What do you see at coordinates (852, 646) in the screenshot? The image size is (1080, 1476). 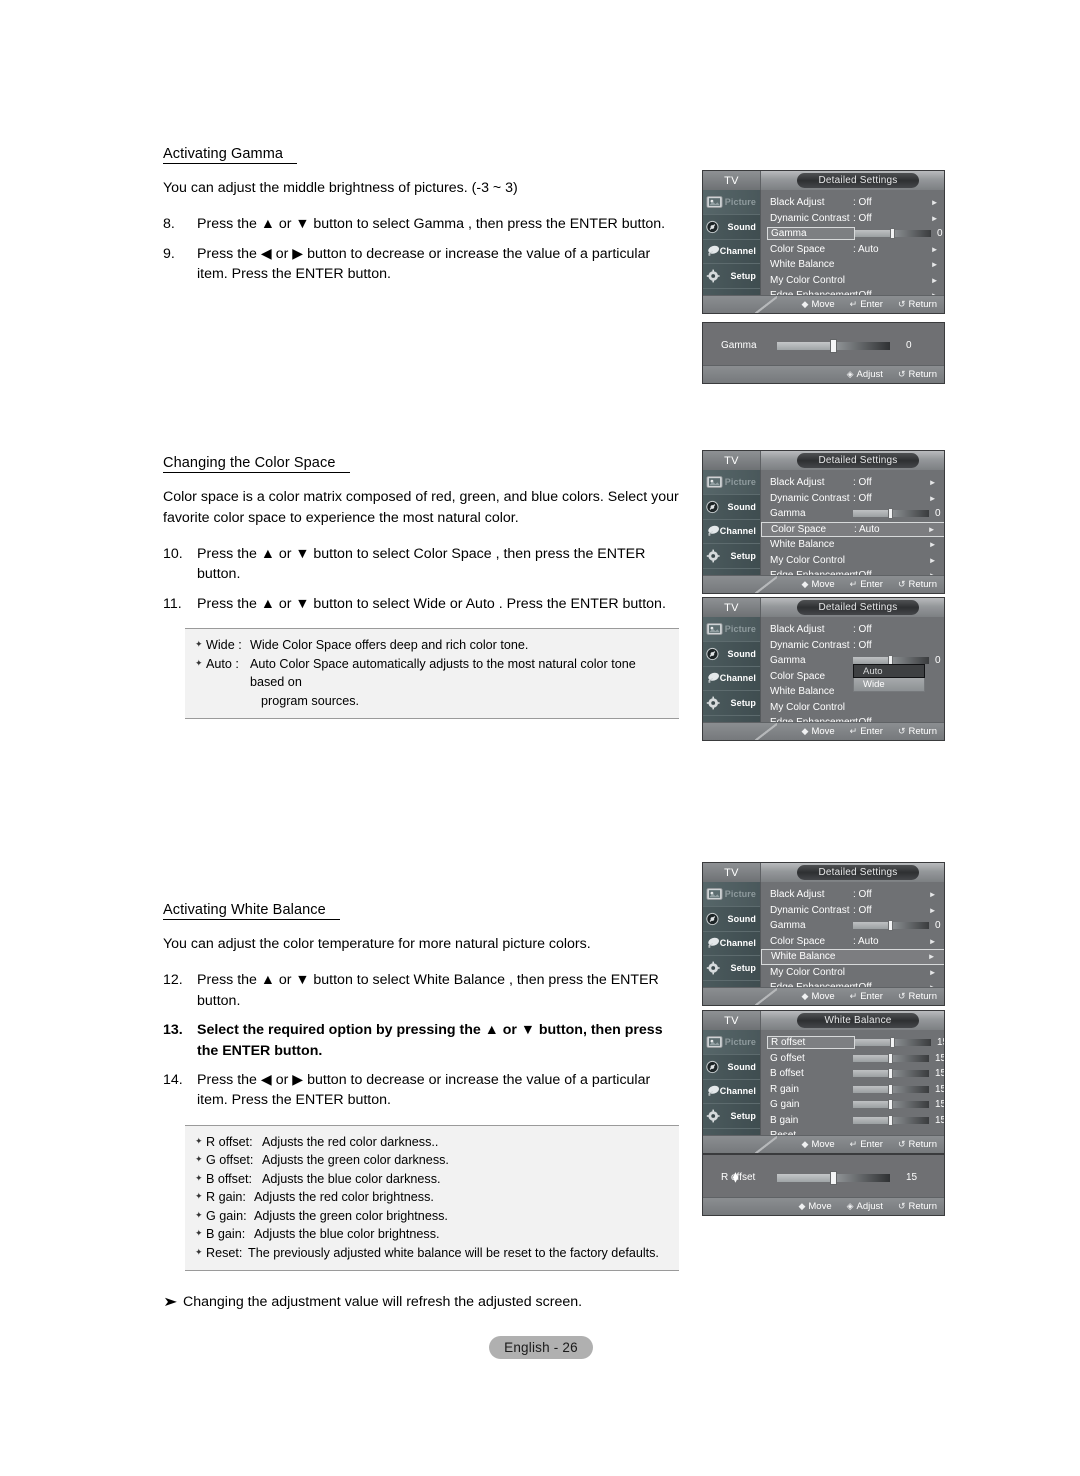 I see `menu-row-dynamic-contrast: Dynamic Contrast : Off` at bounding box center [852, 646].